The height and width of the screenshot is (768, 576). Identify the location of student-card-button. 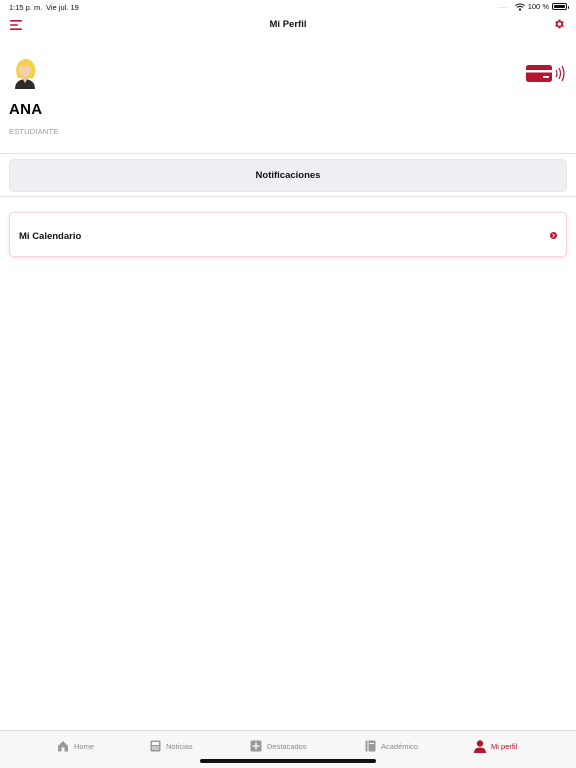
(546, 73).